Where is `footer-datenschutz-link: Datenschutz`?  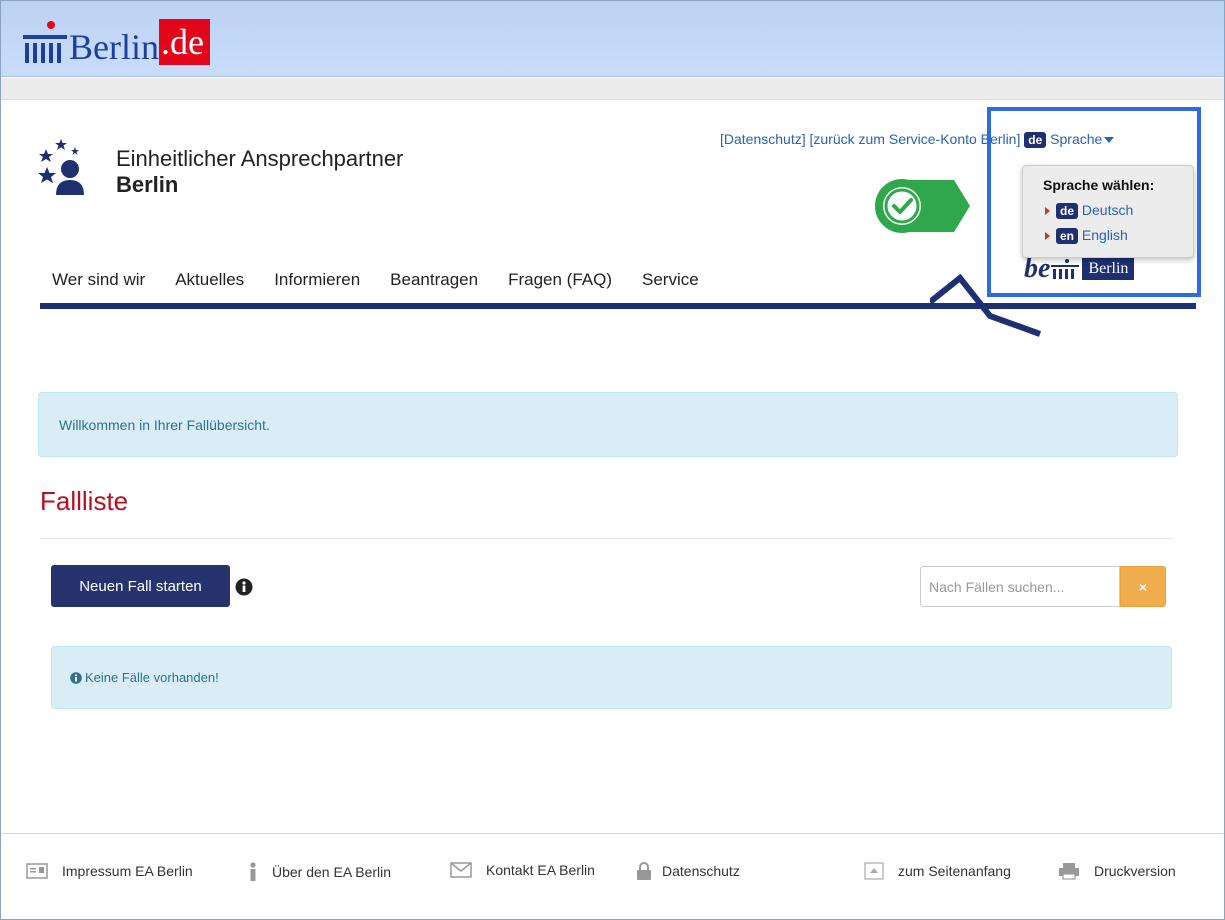 footer-datenschutz-link: Datenschutz is located at coordinates (688, 871).